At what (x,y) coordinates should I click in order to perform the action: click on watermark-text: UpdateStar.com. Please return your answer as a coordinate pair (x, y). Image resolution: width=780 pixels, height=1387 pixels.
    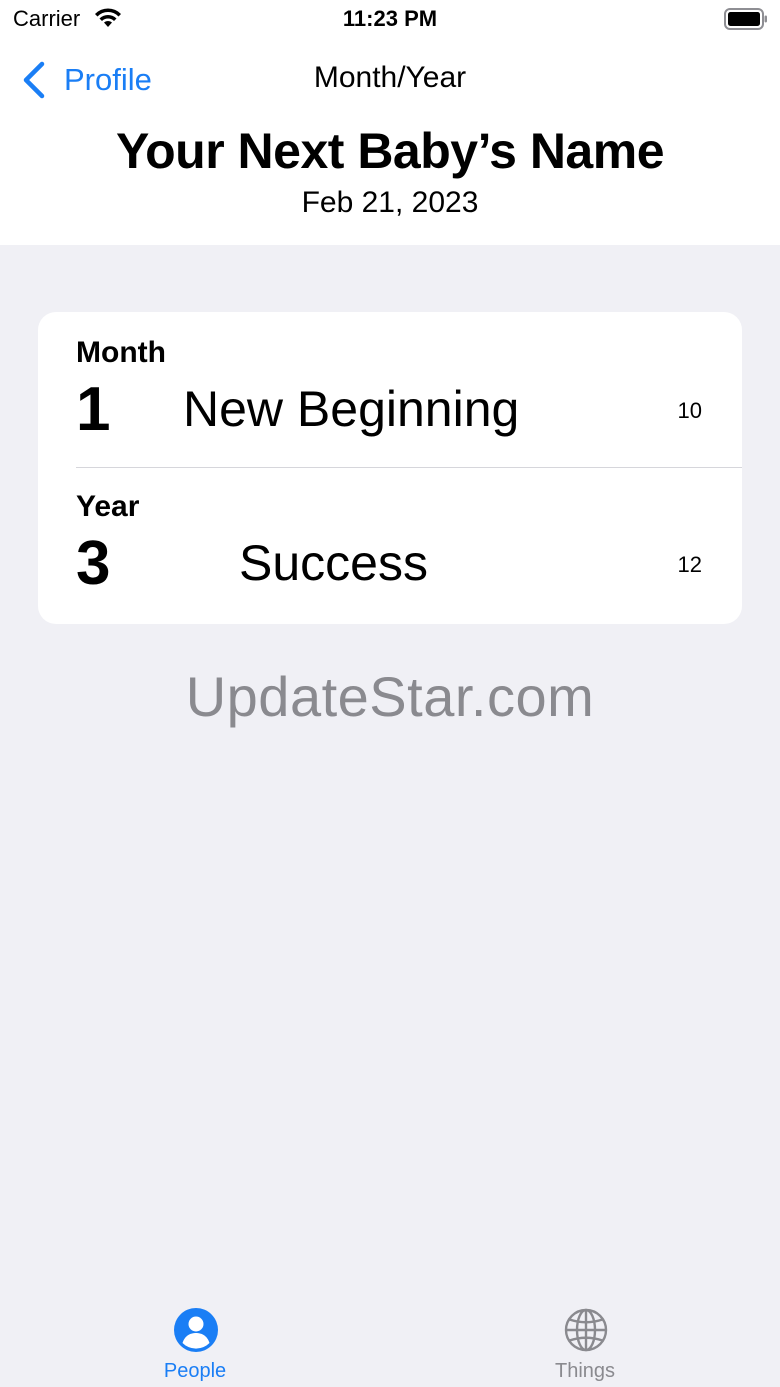
    Looking at the image, I should click on (390, 696).